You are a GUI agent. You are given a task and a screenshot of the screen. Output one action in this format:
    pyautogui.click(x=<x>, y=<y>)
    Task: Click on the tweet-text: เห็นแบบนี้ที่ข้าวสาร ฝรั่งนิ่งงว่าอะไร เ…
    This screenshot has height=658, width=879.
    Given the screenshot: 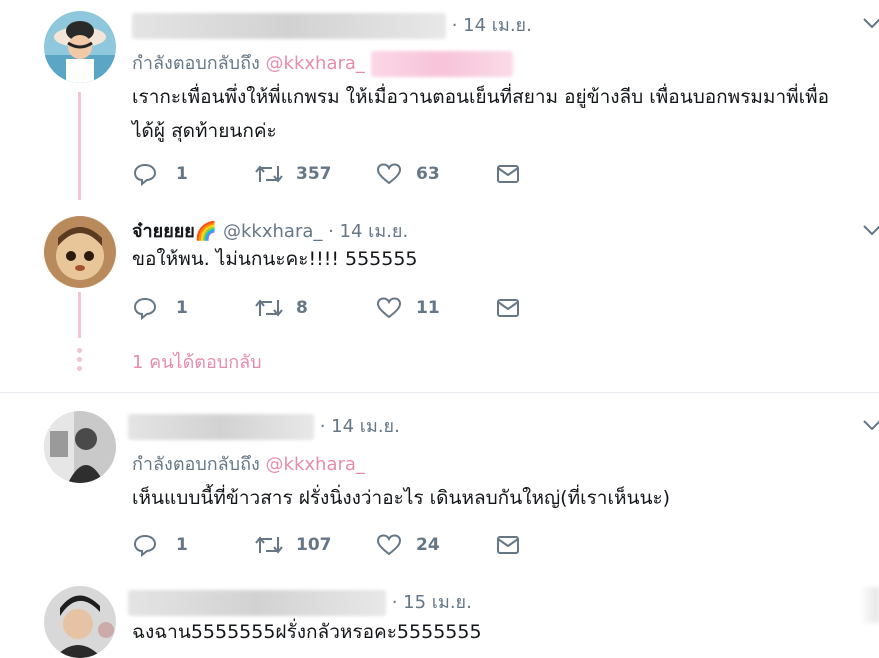 What is the action you would take?
    pyautogui.click(x=401, y=498)
    